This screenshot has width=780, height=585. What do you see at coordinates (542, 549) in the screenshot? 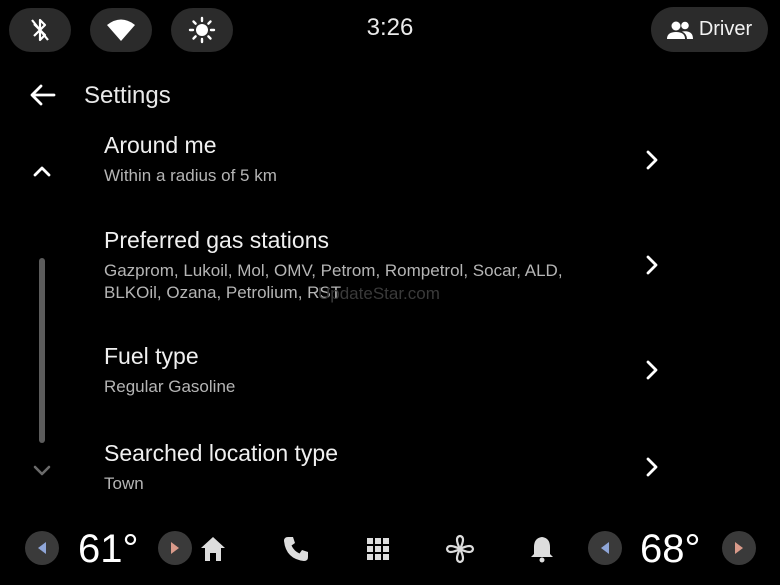
I see `bell-icon` at bounding box center [542, 549].